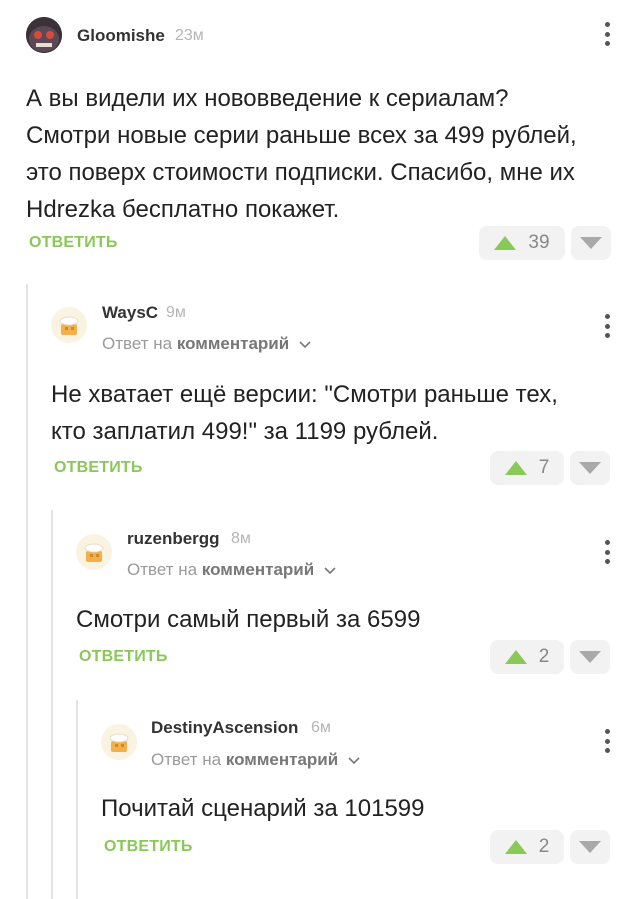 This screenshot has height=899, width=640. I want to click on timestamp: 9м, so click(176, 312).